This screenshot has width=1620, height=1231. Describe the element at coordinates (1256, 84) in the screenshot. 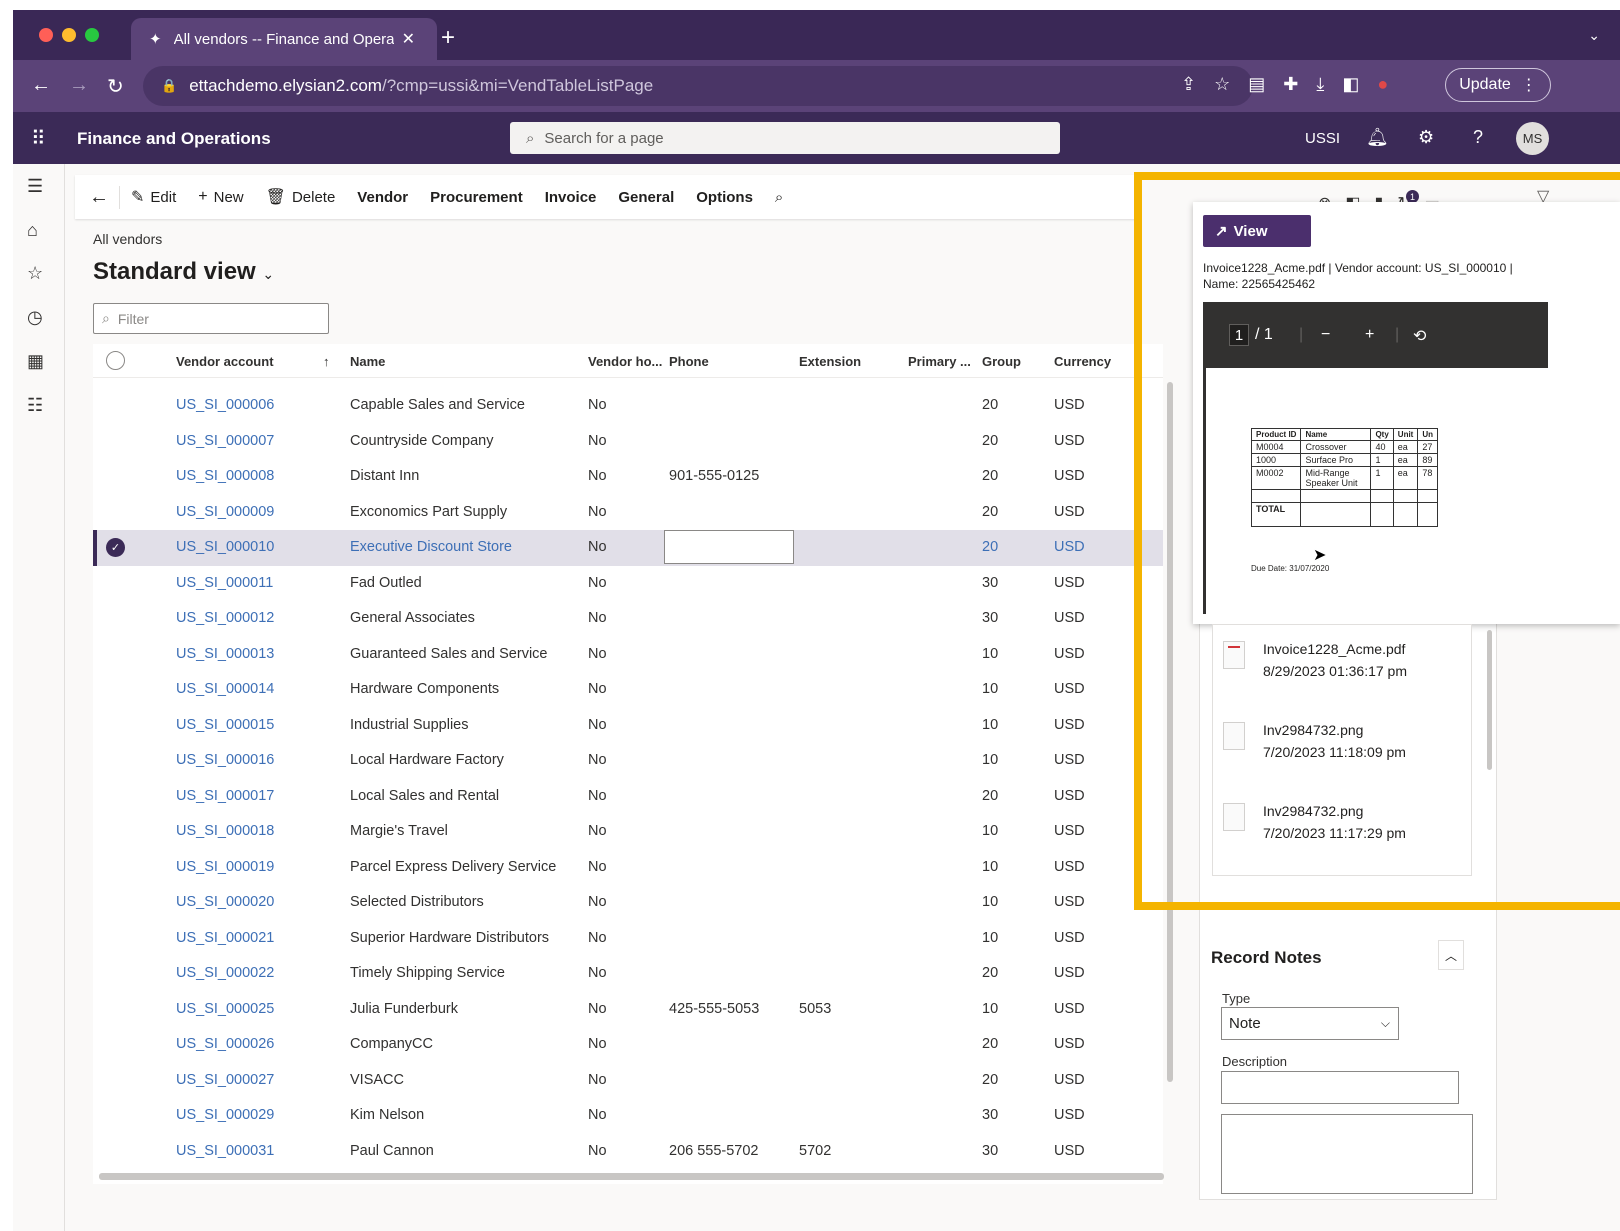

I see `extension-icon: ▤` at that location.